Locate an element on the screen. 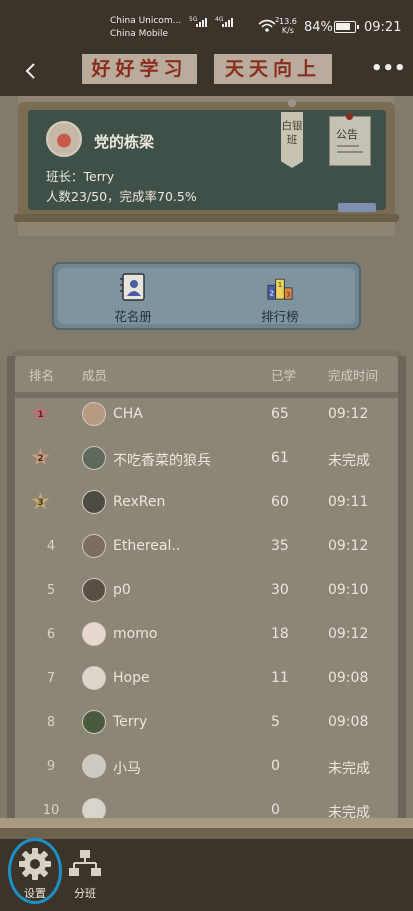  svg-text: 3 is located at coordinates (288, 295).